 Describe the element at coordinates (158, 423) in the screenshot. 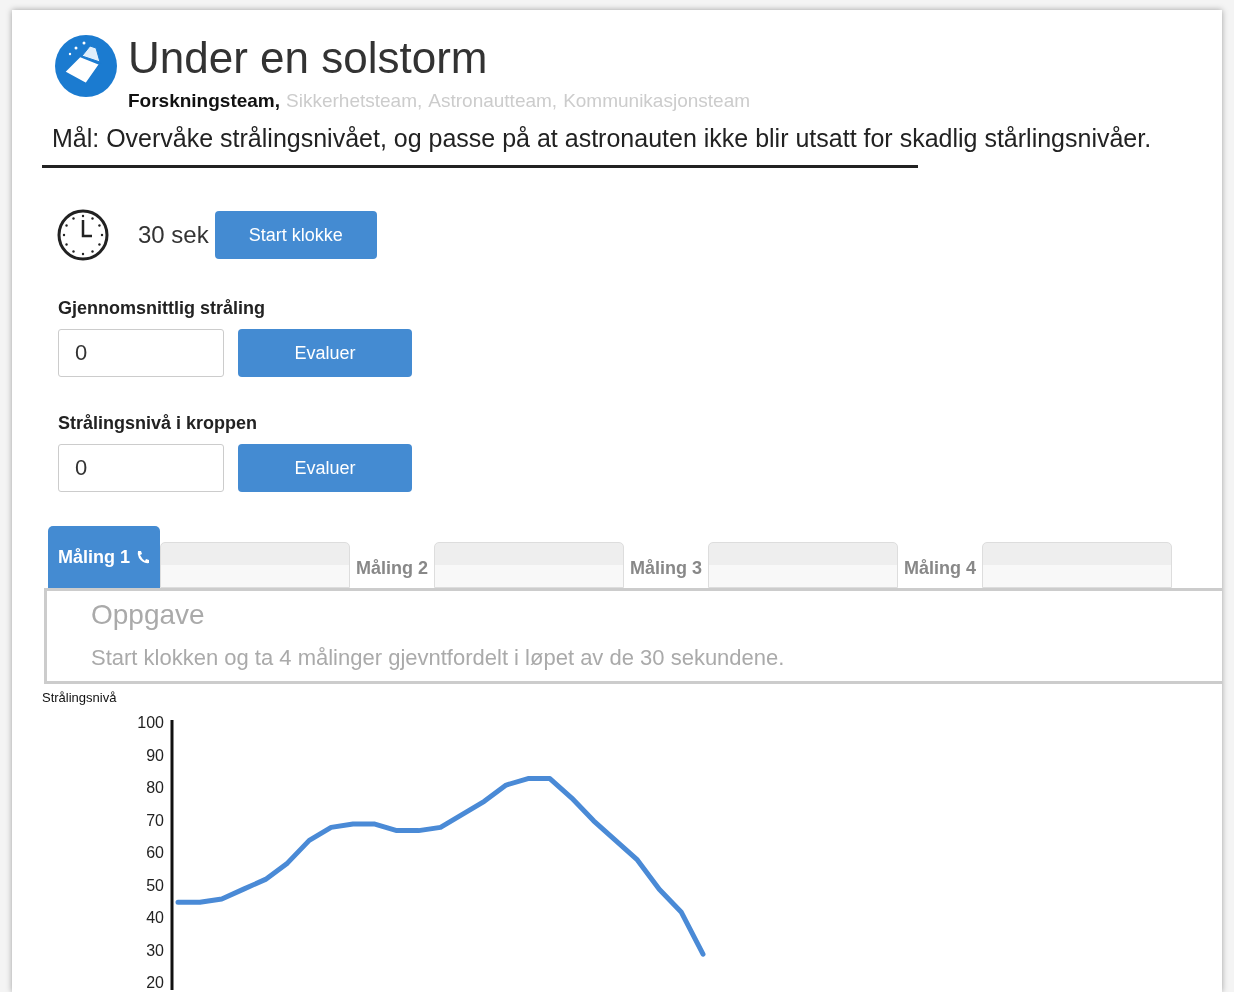

I see `field-label: Strålingsnivå i kroppen` at that location.